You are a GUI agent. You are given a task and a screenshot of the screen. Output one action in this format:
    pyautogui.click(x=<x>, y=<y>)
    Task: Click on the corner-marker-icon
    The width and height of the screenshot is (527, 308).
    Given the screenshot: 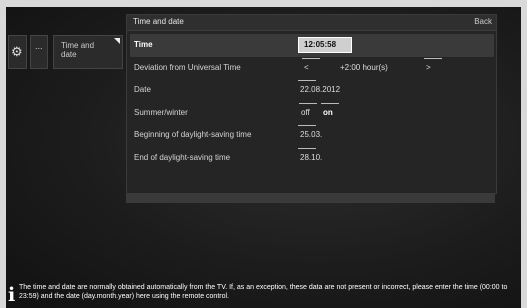 What is the action you would take?
    pyautogui.click(x=117, y=41)
    